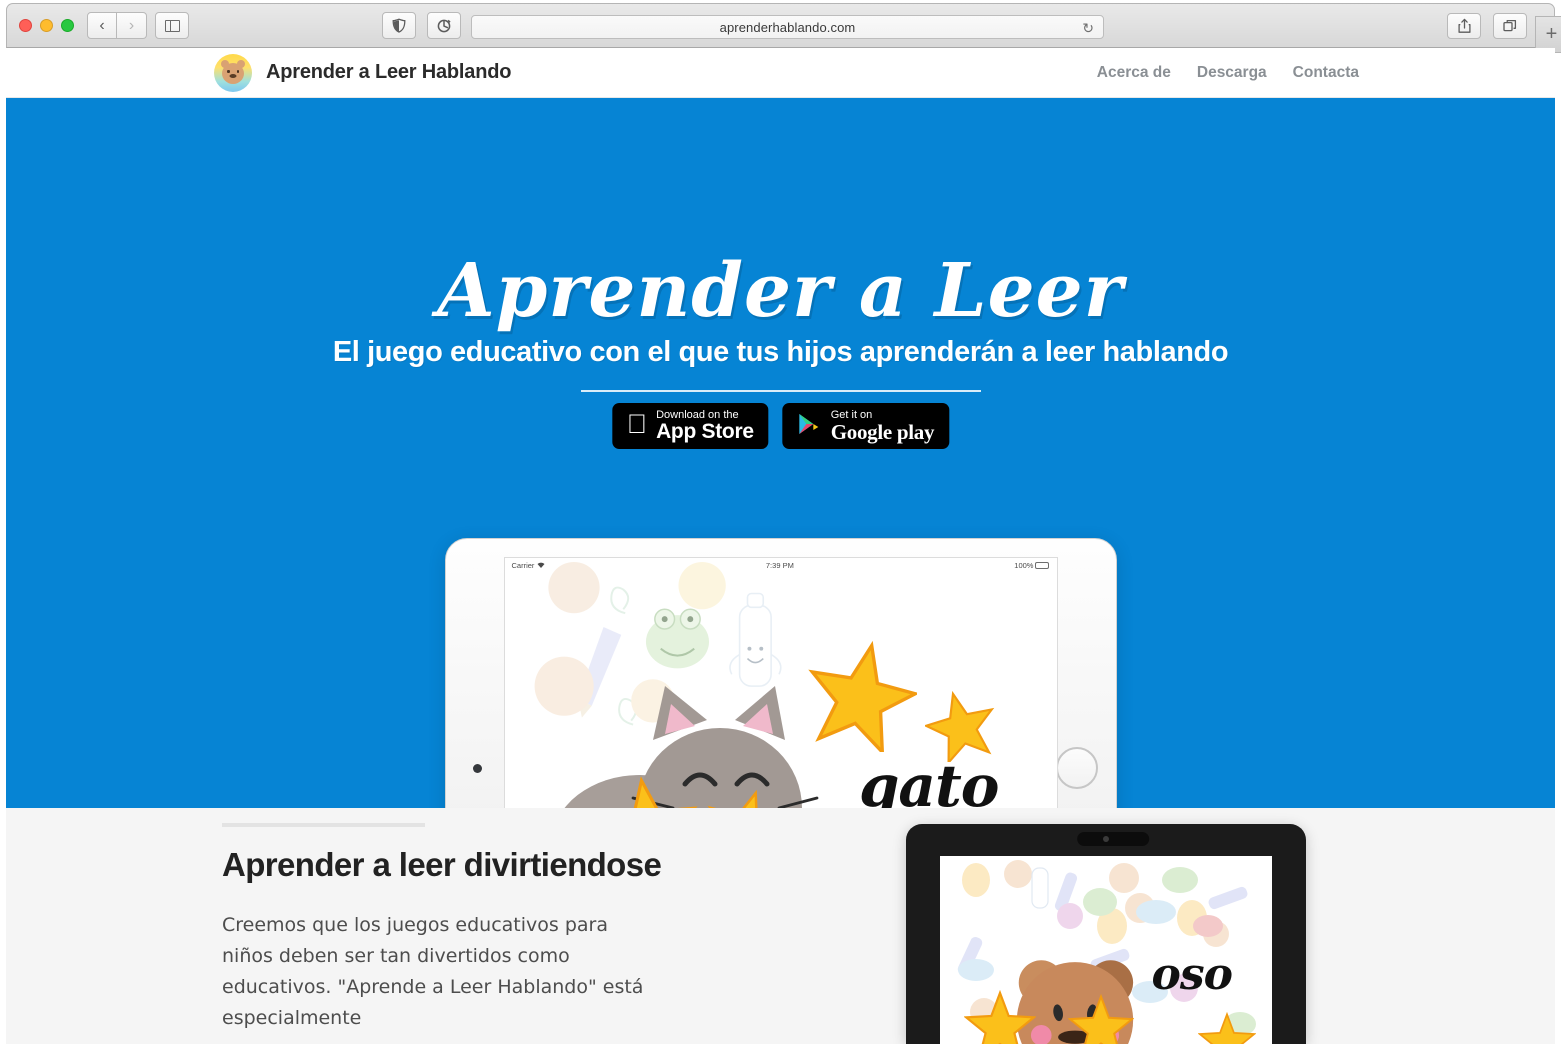 This screenshot has height=1046, width=1561. What do you see at coordinates (810, 426) in the screenshot?
I see `google-play-logo-icon` at bounding box center [810, 426].